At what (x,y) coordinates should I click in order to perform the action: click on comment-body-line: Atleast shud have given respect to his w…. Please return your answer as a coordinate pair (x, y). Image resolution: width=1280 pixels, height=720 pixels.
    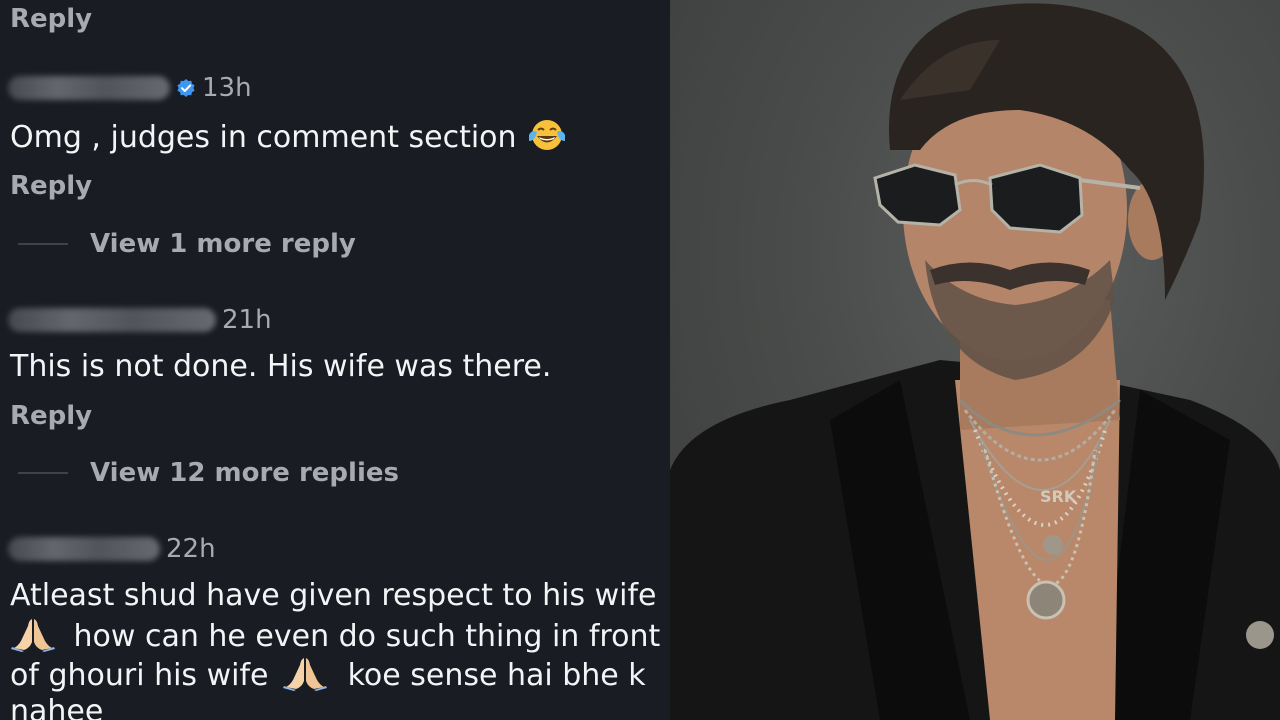
    Looking at the image, I should click on (333, 595).